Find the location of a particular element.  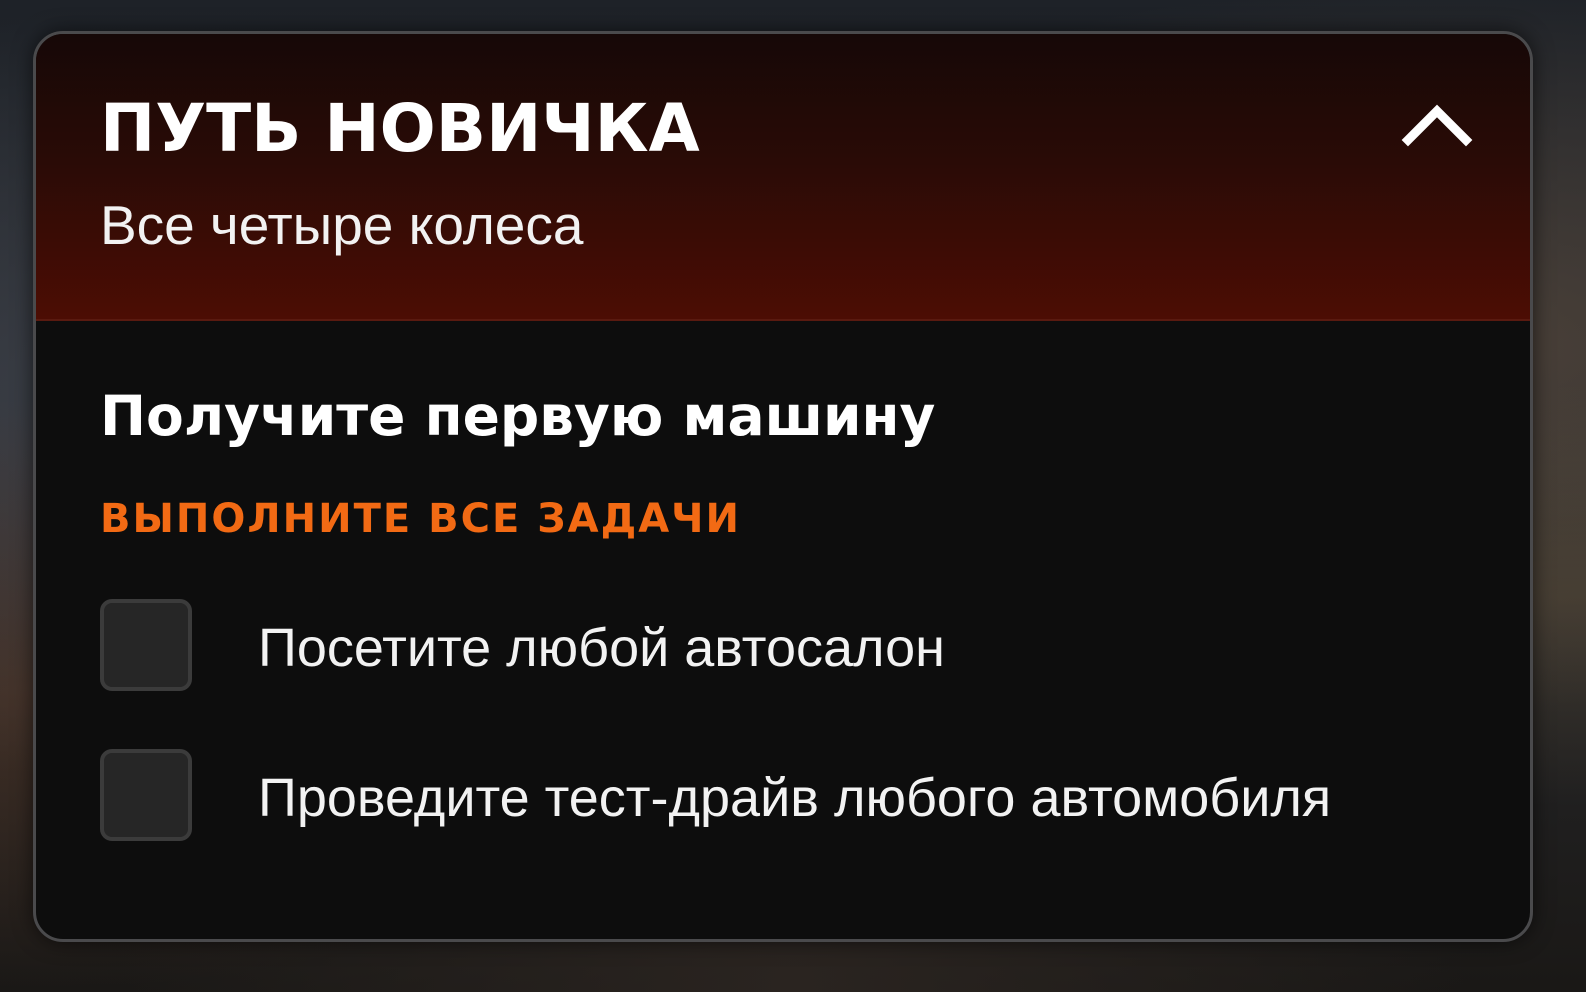

task-label: Посетите любой автосалон is located at coordinates (601, 648).